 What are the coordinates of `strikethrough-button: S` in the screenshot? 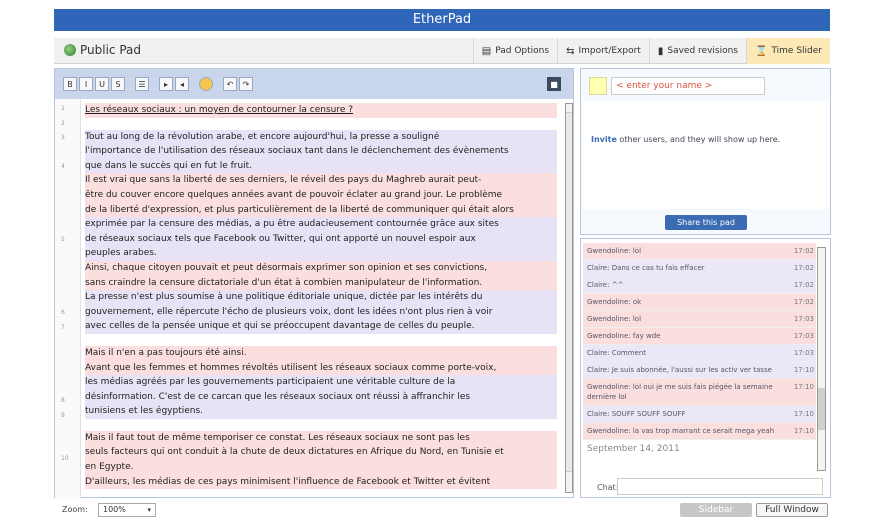 It's located at (118, 84).